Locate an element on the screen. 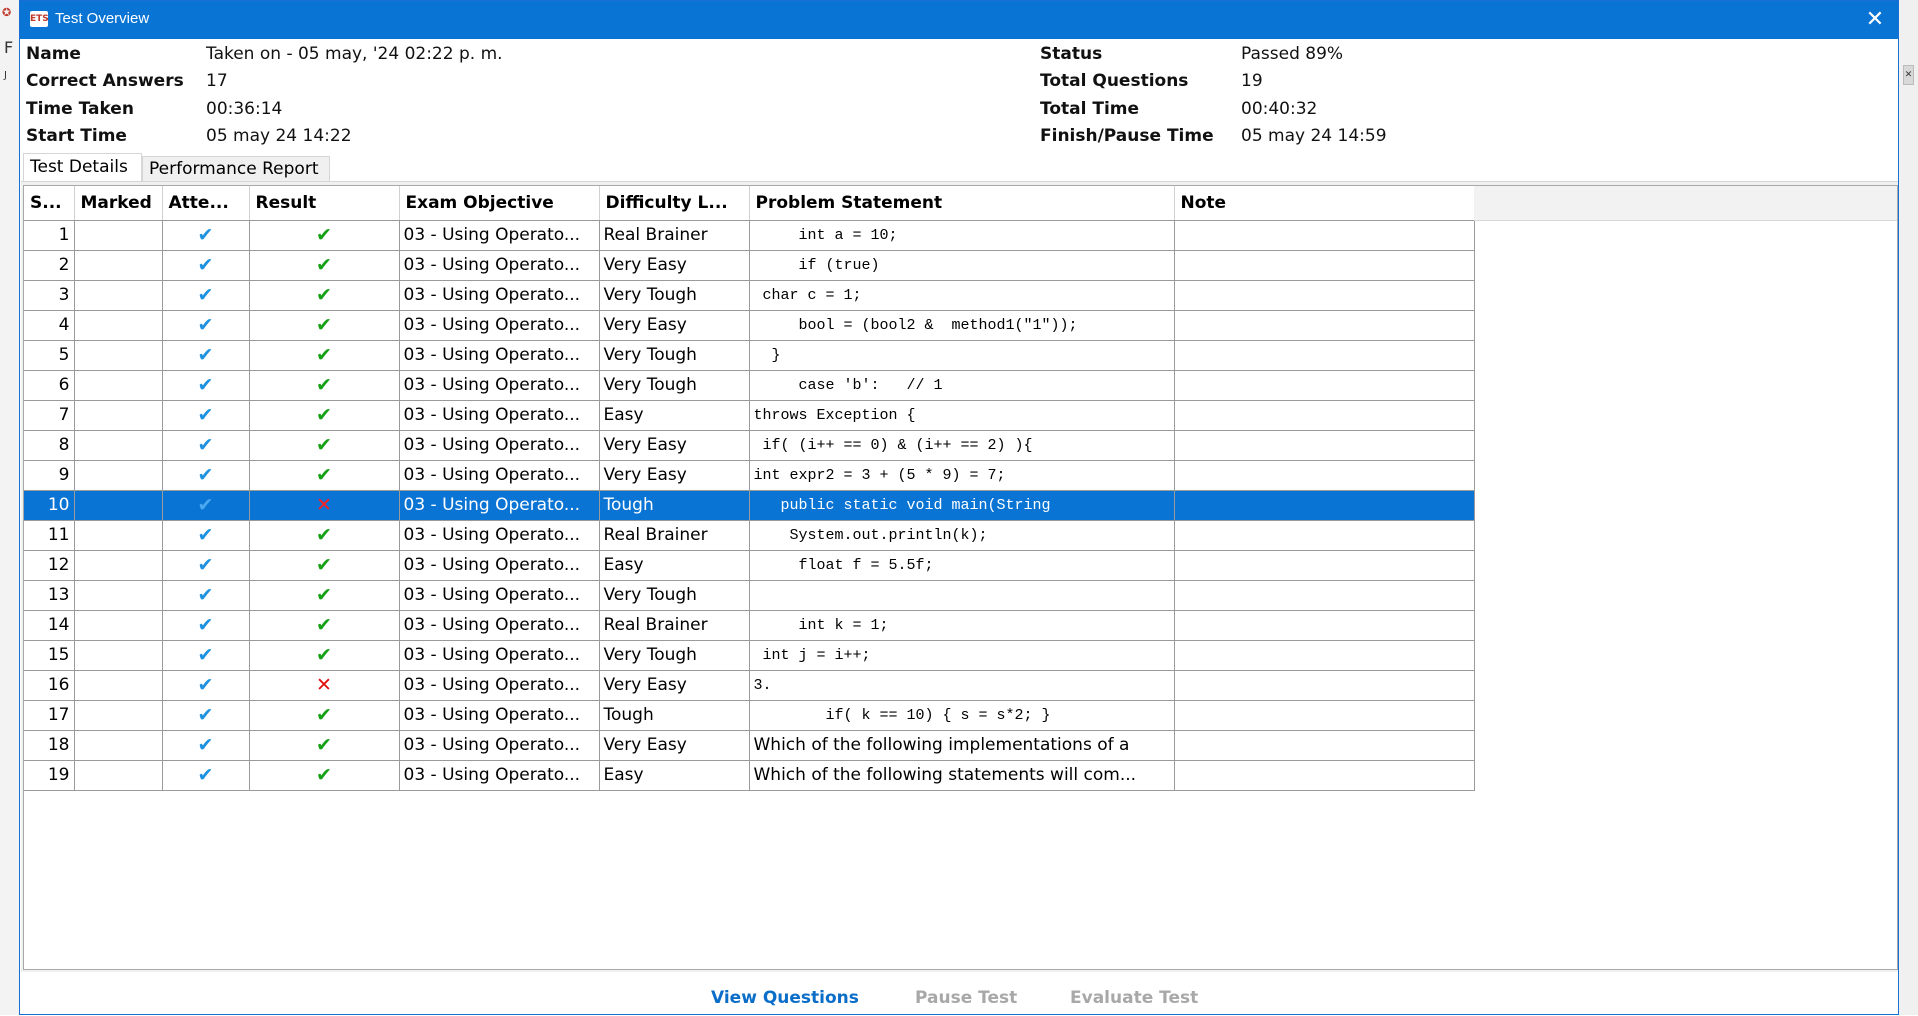 The width and height of the screenshot is (1918, 1016). problem-statement-text: case 'b': // 1 is located at coordinates (848, 385).